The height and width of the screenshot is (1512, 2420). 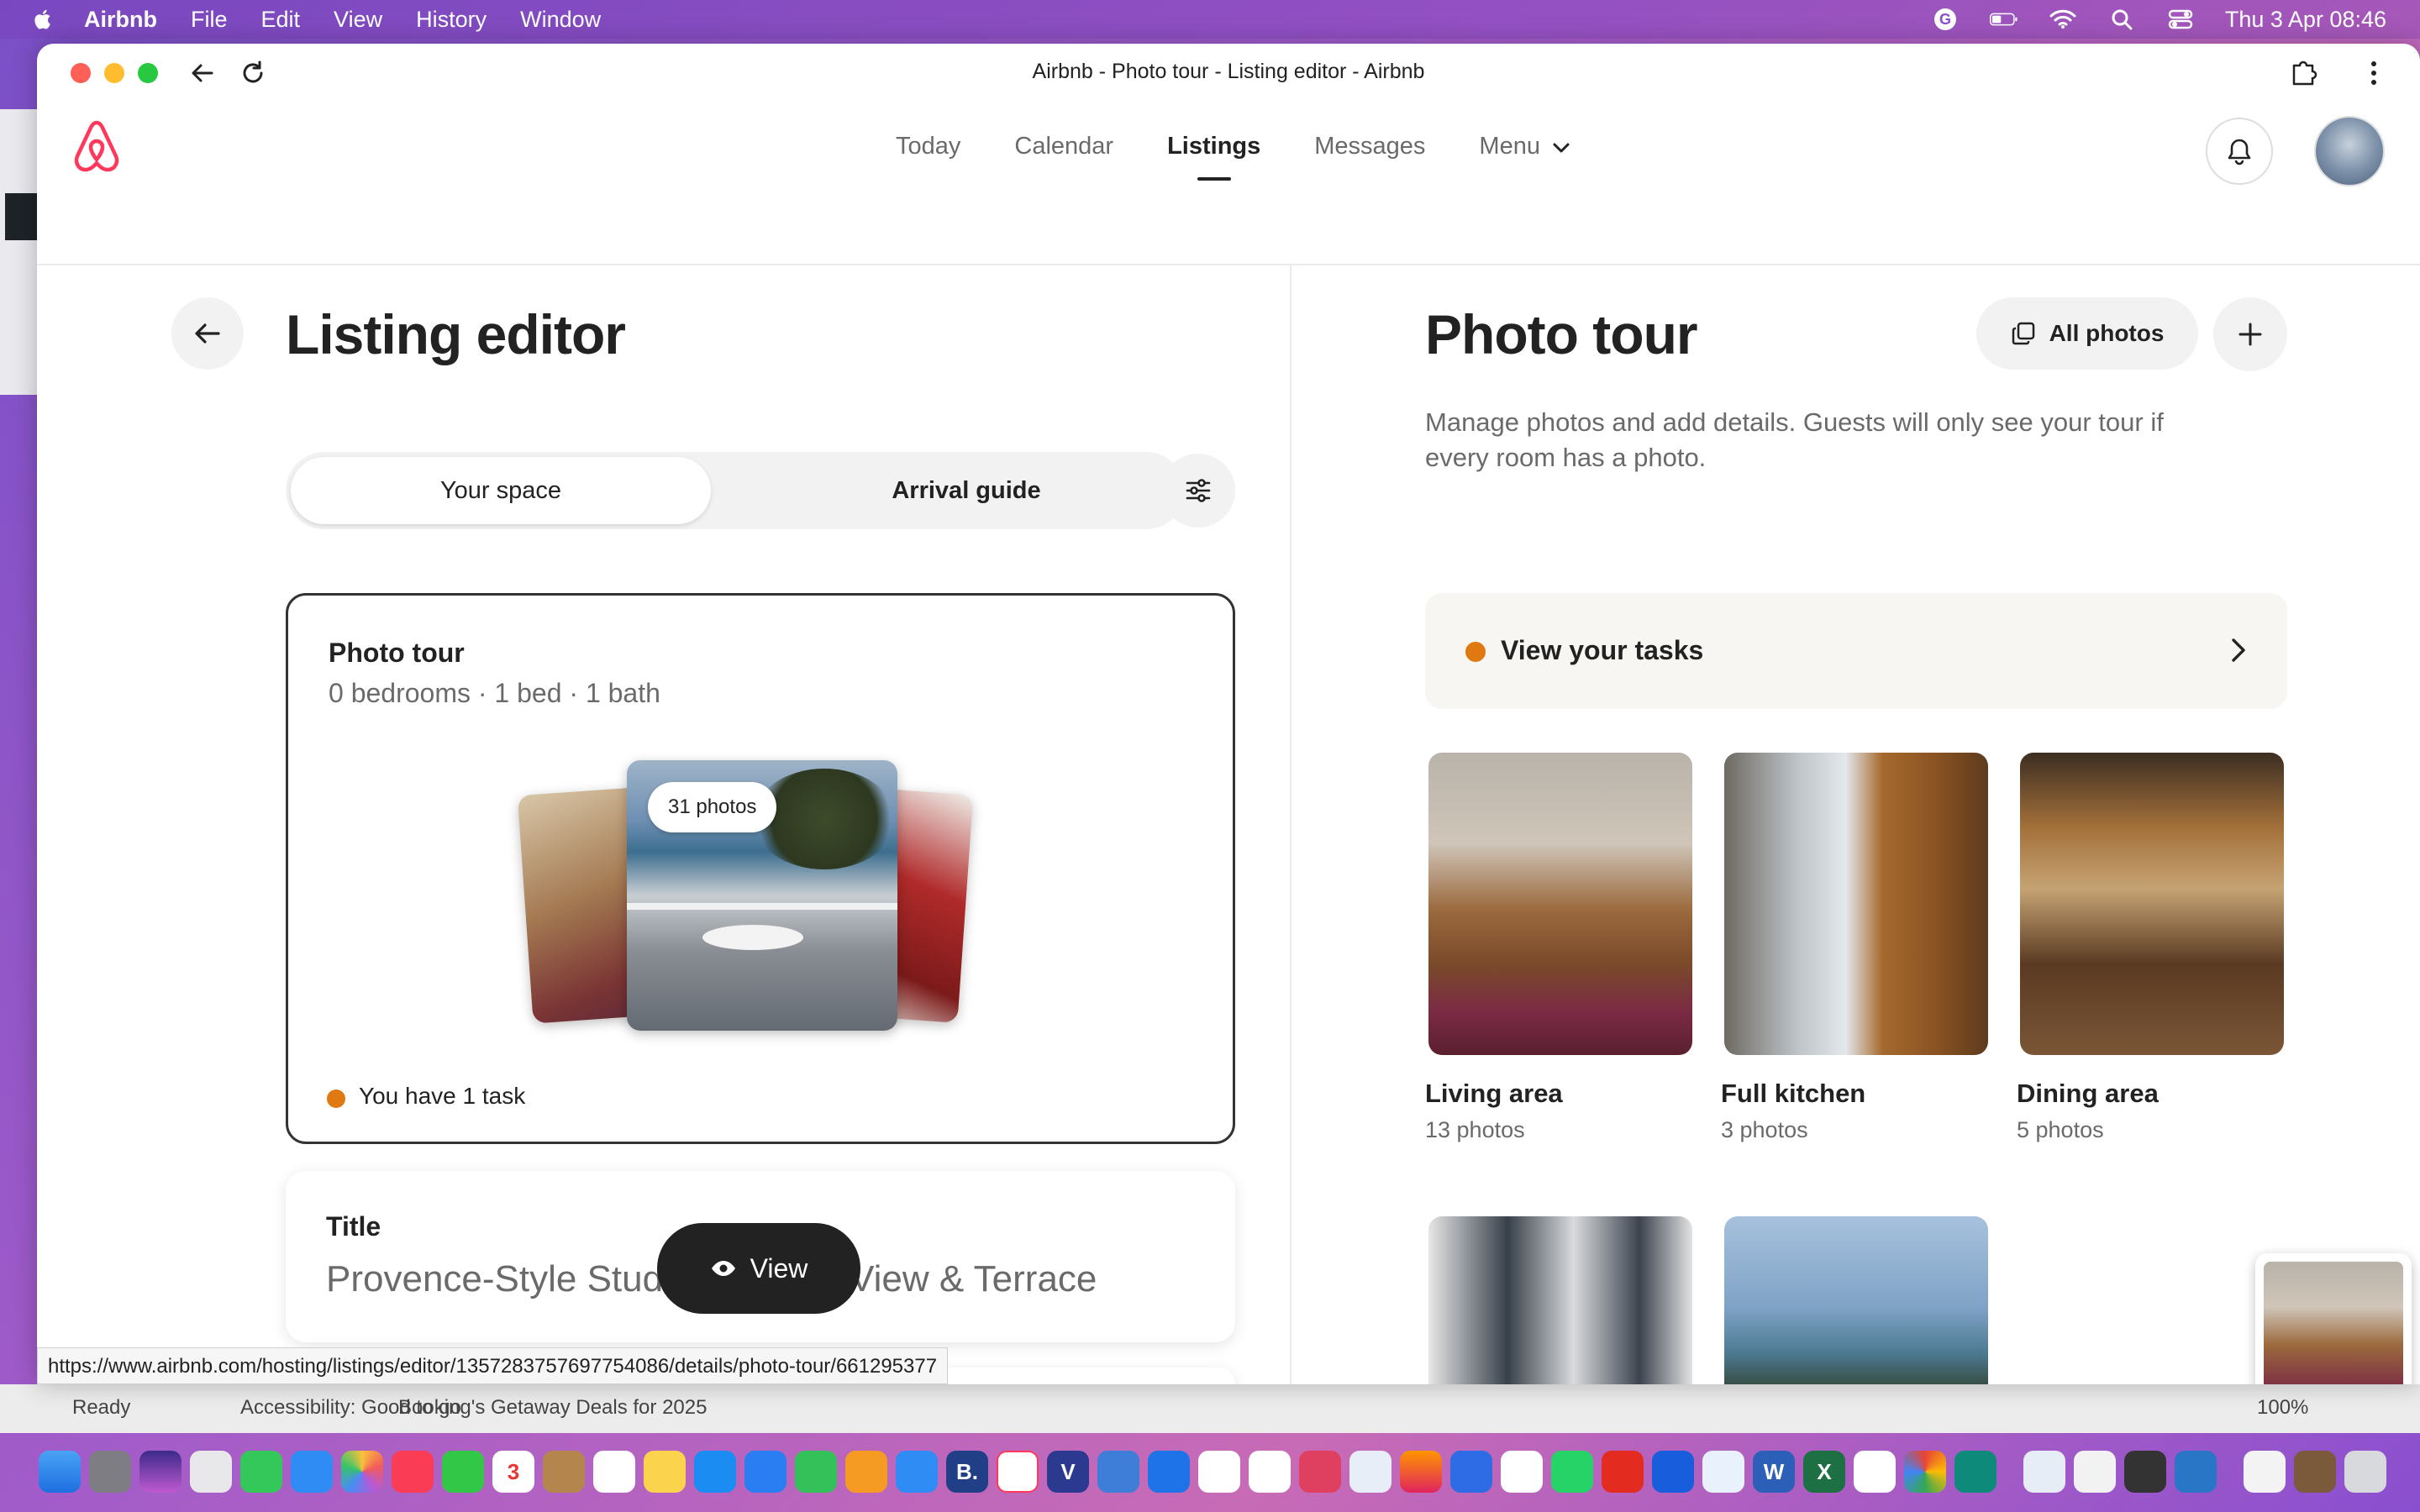 I want to click on v-app-icon: V, so click(x=1068, y=1472).